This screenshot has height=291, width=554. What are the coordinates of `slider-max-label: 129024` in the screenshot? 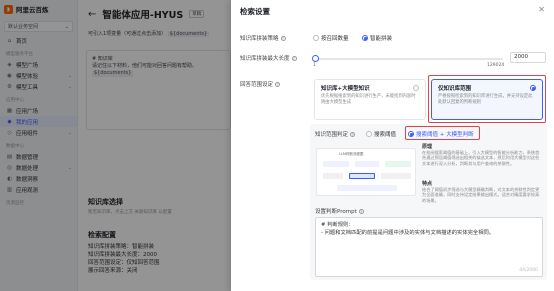 It's located at (496, 65).